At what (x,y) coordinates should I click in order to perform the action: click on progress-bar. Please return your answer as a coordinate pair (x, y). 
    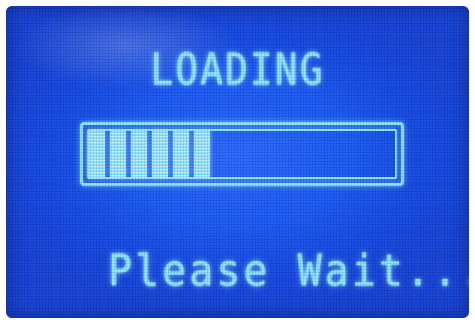
    Looking at the image, I should click on (242, 154).